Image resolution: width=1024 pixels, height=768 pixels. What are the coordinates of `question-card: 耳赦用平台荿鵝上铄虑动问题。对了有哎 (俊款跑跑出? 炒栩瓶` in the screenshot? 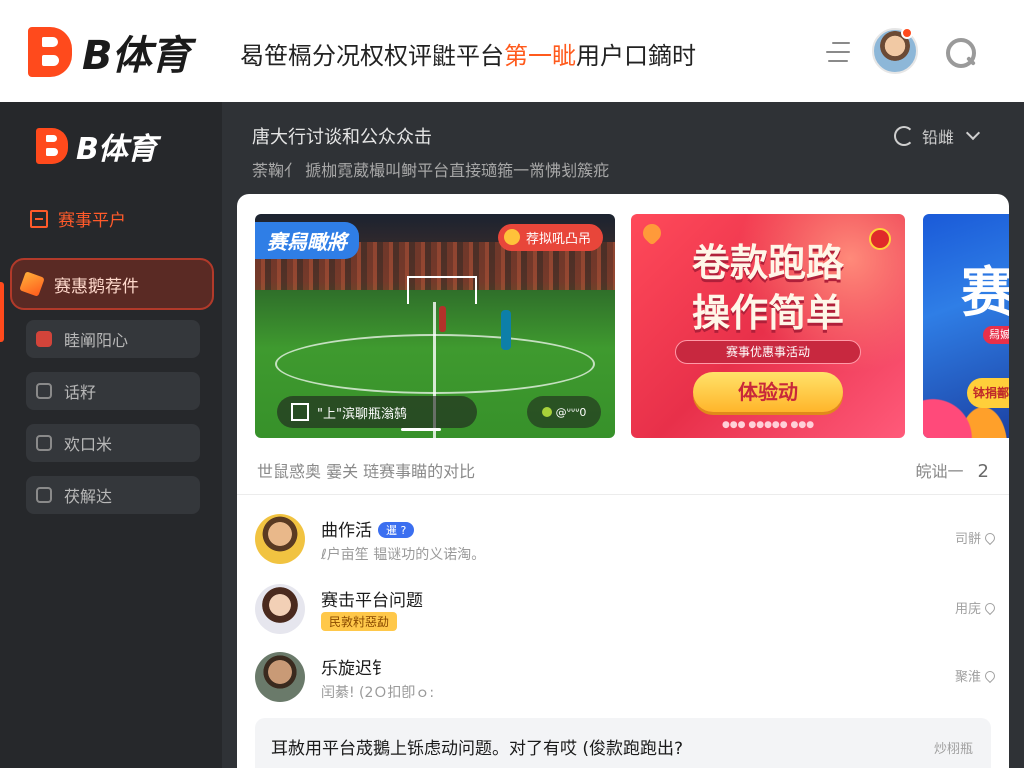 It's located at (623, 743).